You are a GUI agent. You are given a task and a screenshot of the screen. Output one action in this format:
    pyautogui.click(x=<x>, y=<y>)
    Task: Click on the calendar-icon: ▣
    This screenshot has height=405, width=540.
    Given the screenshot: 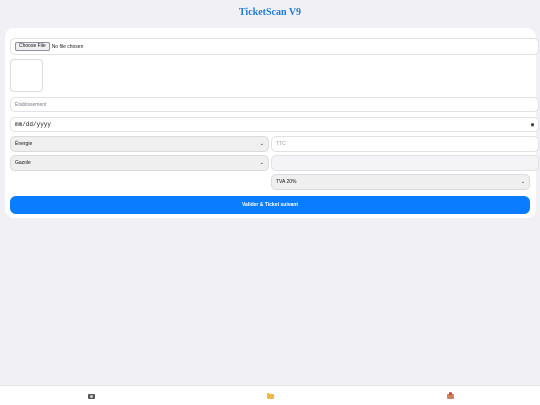 What is the action you would take?
    pyautogui.click(x=532, y=125)
    